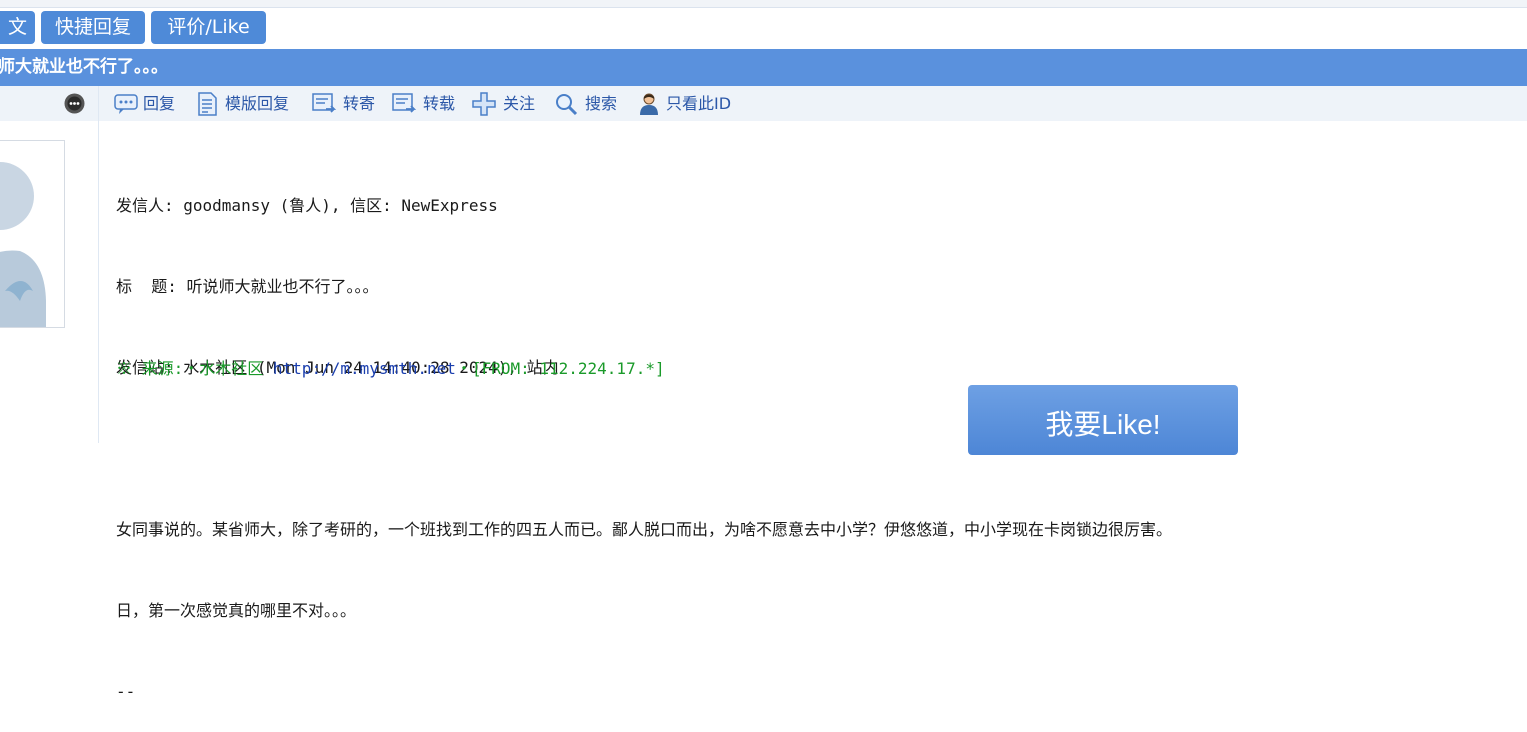 The height and width of the screenshot is (732, 1527). Describe the element at coordinates (359, 103) in the screenshot. I see `forward-label: 转寄` at that location.